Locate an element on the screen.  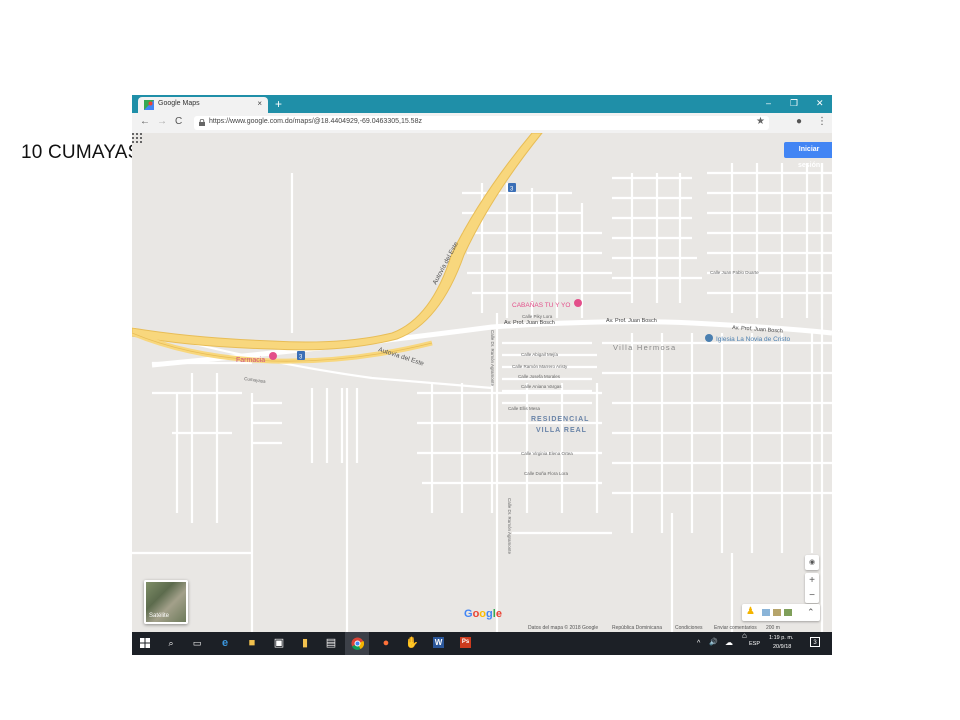
google-logo-letter: G is located at coordinates (468, 614).